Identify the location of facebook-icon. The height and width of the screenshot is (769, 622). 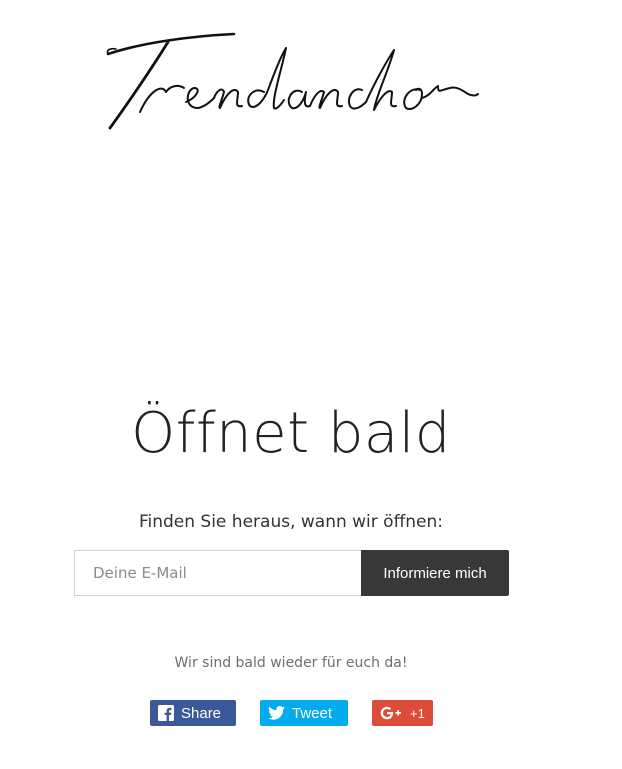
(166, 713).